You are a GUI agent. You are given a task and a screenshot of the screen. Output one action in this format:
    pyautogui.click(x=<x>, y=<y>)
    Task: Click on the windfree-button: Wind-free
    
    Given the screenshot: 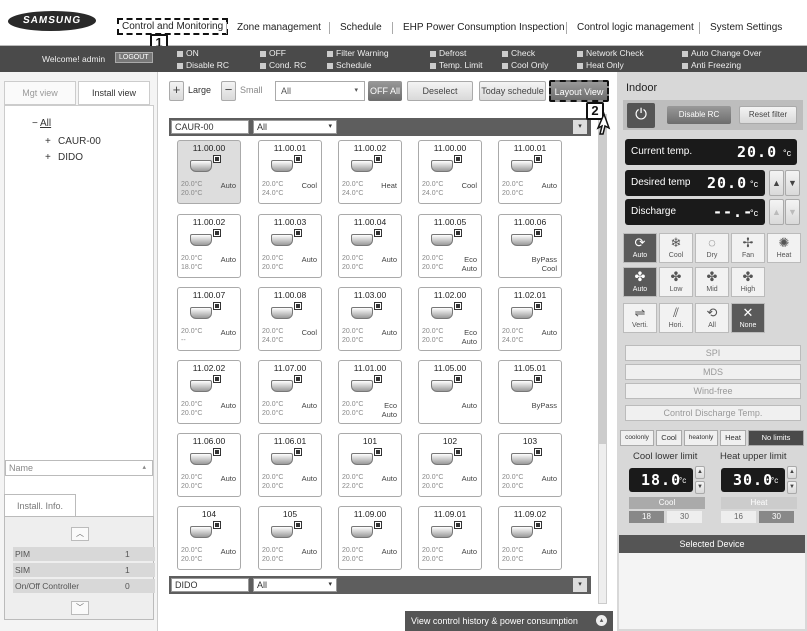 What is the action you would take?
    pyautogui.click(x=713, y=391)
    